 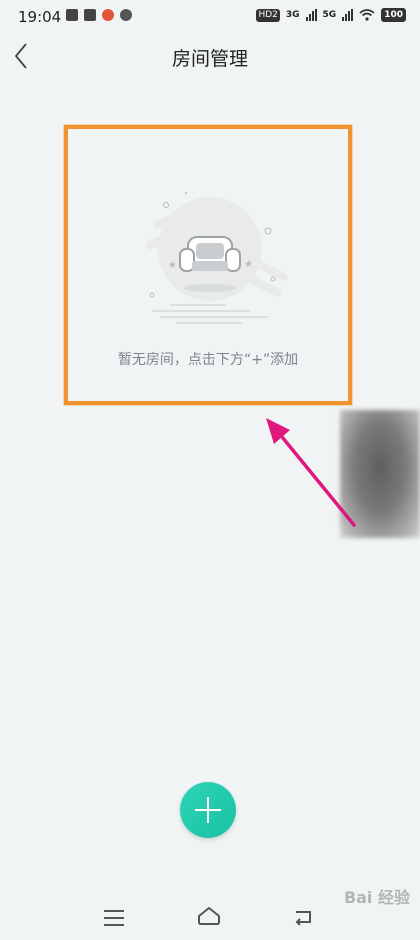 I want to click on sim-card-icon, so click(x=90, y=15).